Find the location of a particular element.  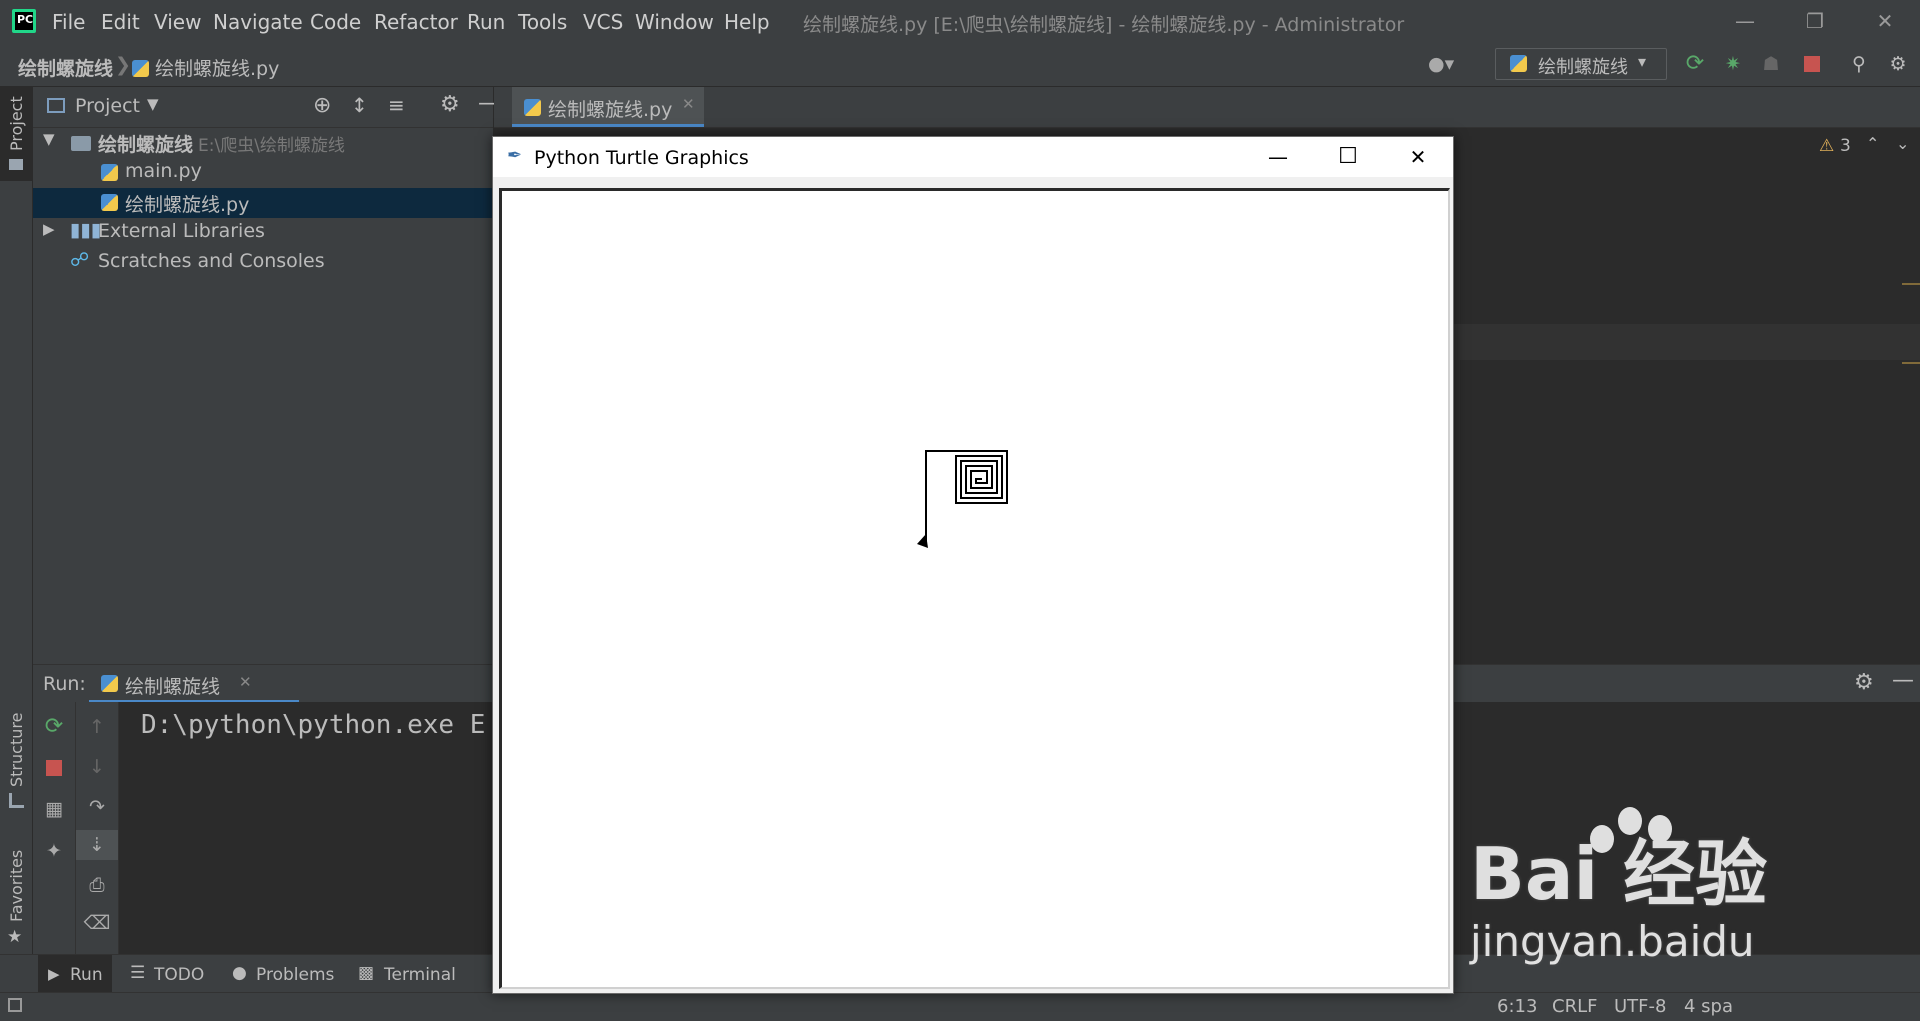

close-button: ✕ is located at coordinates (1885, 21).